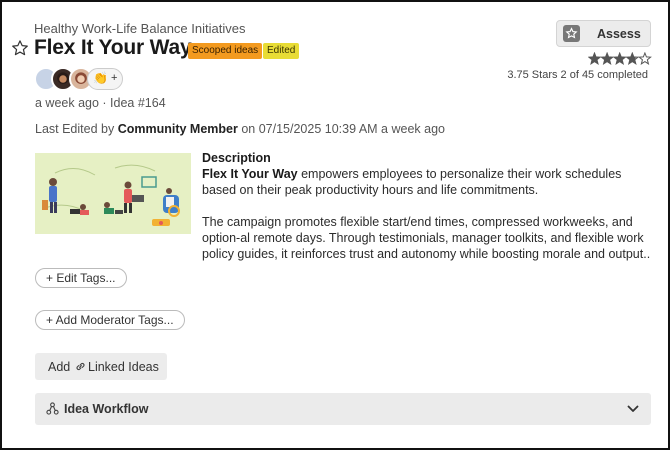 Image resolution: width=670 pixels, height=450 pixels. Describe the element at coordinates (113, 47) in the screenshot. I see `idea-title: Flex It Your Way` at that location.